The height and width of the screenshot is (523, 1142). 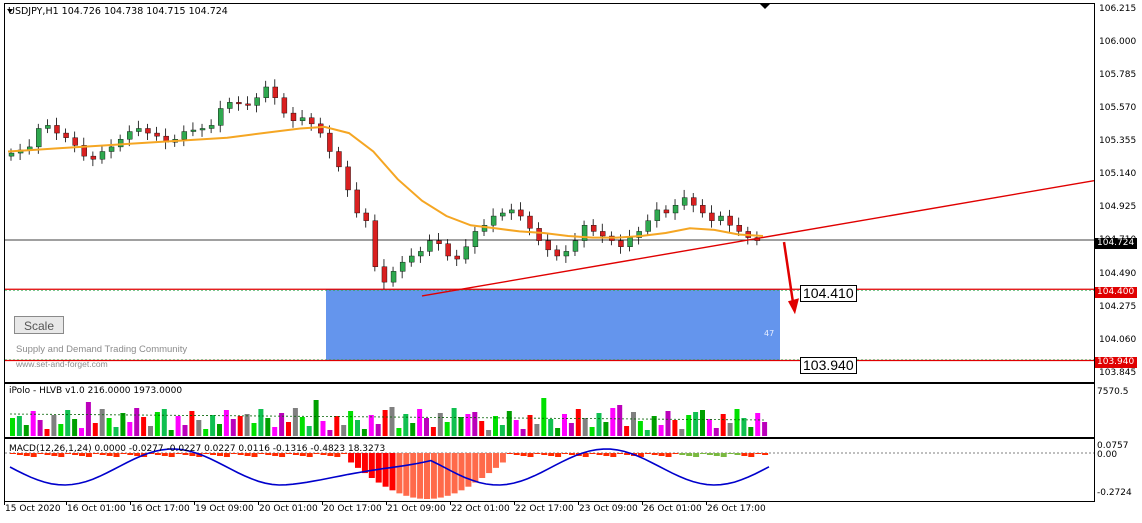 What do you see at coordinates (793, 306) in the screenshot?
I see `breakdown-arrow-head-icon` at bounding box center [793, 306].